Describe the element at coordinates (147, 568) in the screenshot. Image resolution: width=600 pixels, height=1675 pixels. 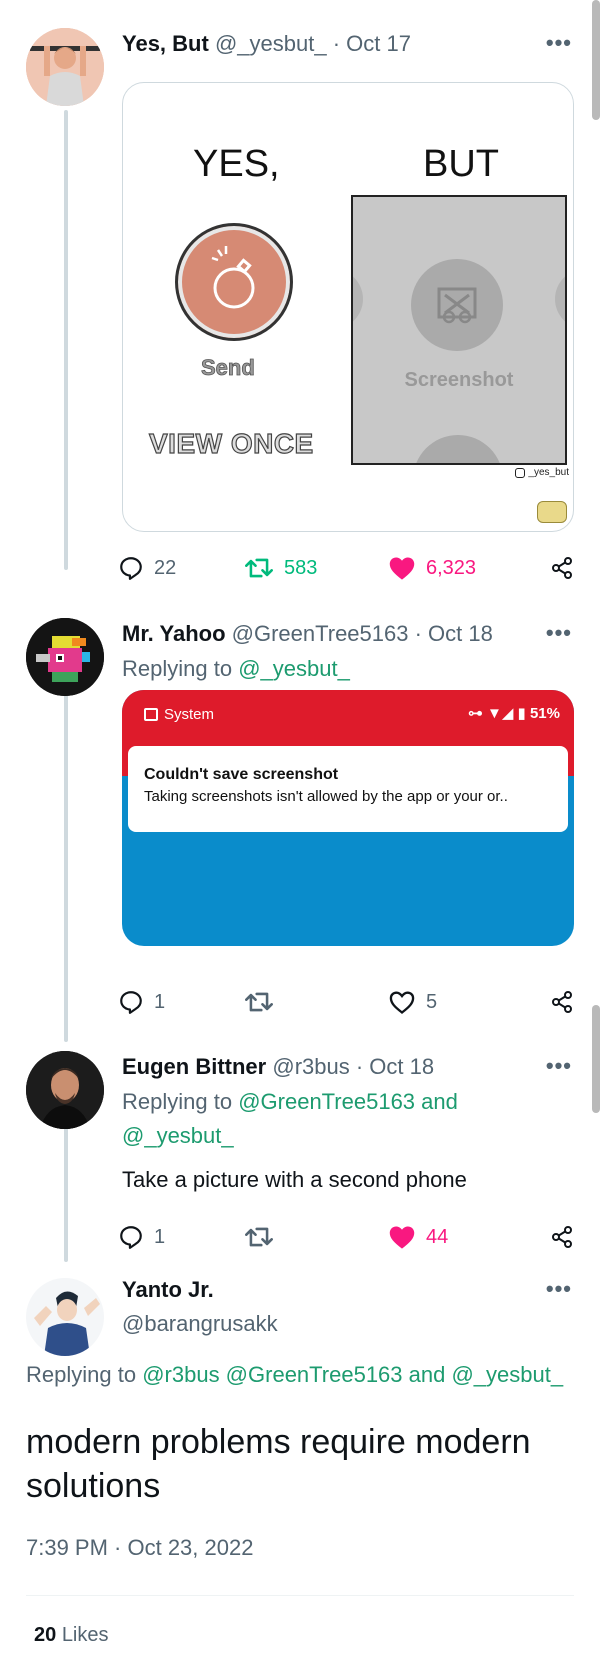
I see `reply-button: 22` at that location.